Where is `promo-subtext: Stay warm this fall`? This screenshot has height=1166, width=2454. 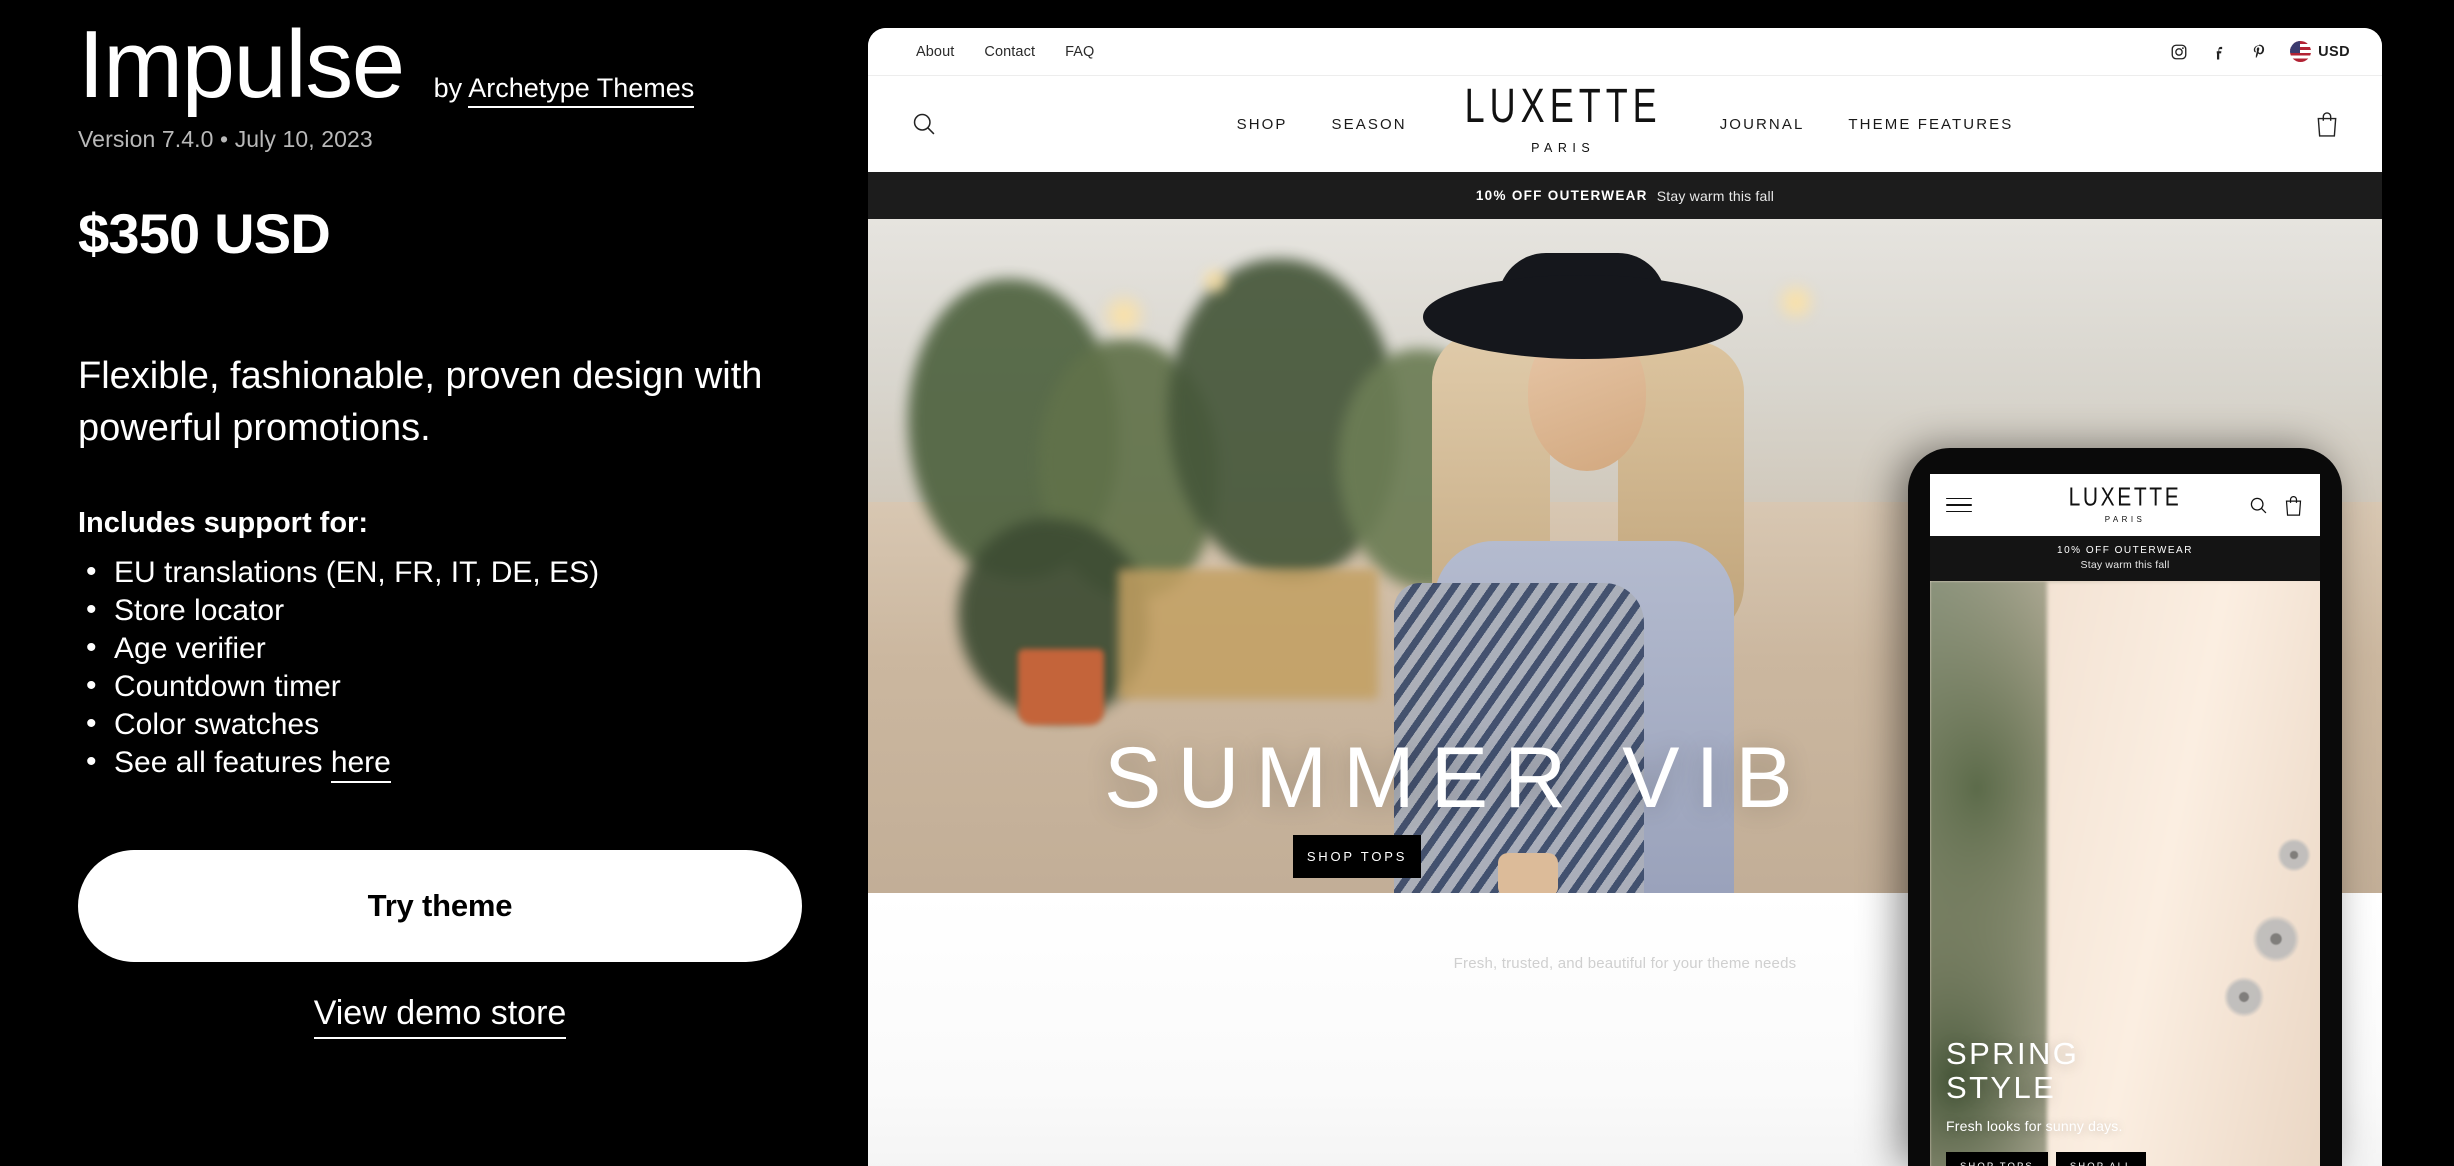 promo-subtext: Stay warm this fall is located at coordinates (1715, 195).